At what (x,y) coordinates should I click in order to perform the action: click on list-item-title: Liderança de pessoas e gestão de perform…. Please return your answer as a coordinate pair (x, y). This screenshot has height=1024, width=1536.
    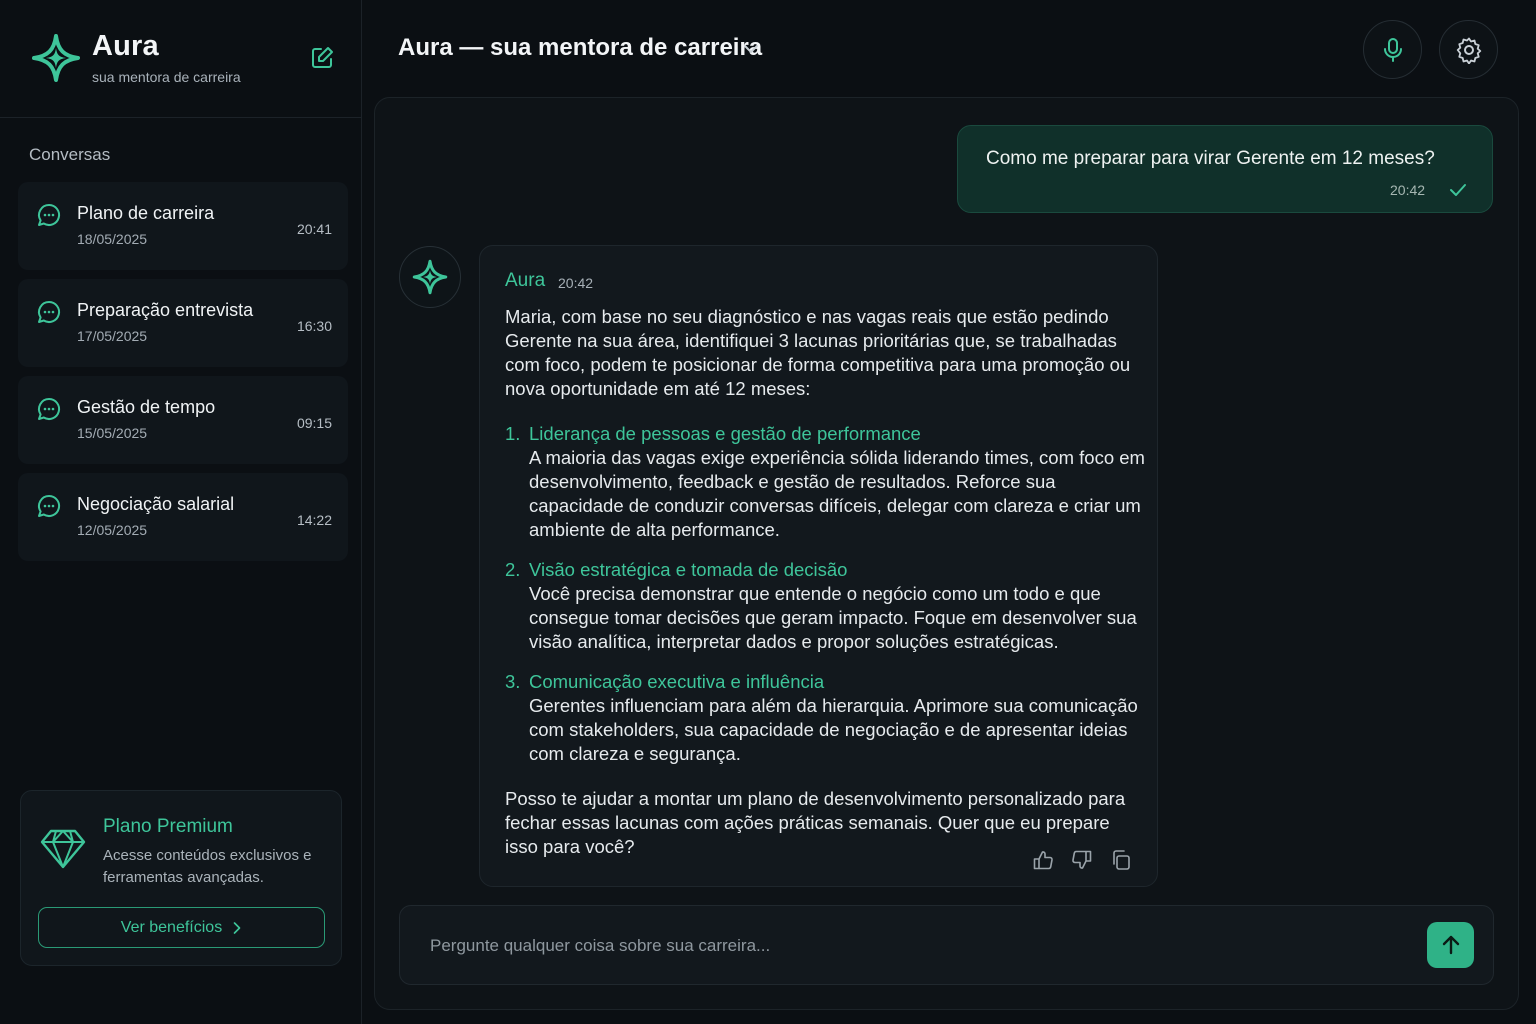
    Looking at the image, I should click on (725, 433).